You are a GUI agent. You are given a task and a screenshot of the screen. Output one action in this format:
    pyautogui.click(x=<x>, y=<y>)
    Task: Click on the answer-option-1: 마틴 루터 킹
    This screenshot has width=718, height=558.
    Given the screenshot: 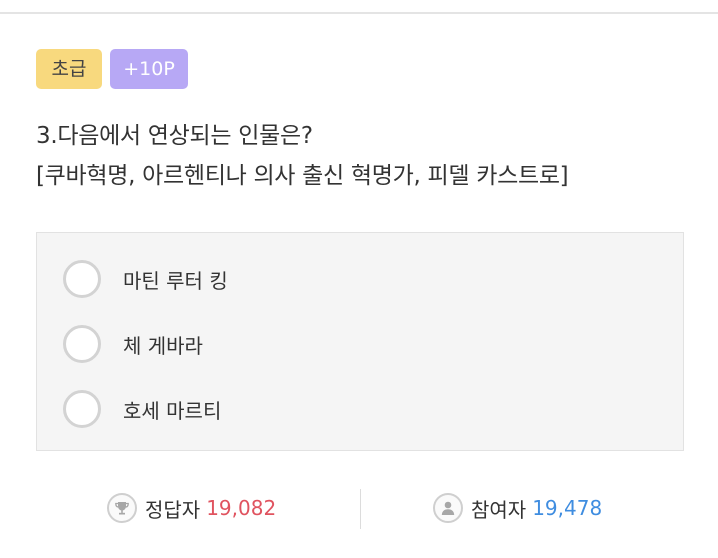 What is the action you would take?
    pyautogui.click(x=145, y=279)
    